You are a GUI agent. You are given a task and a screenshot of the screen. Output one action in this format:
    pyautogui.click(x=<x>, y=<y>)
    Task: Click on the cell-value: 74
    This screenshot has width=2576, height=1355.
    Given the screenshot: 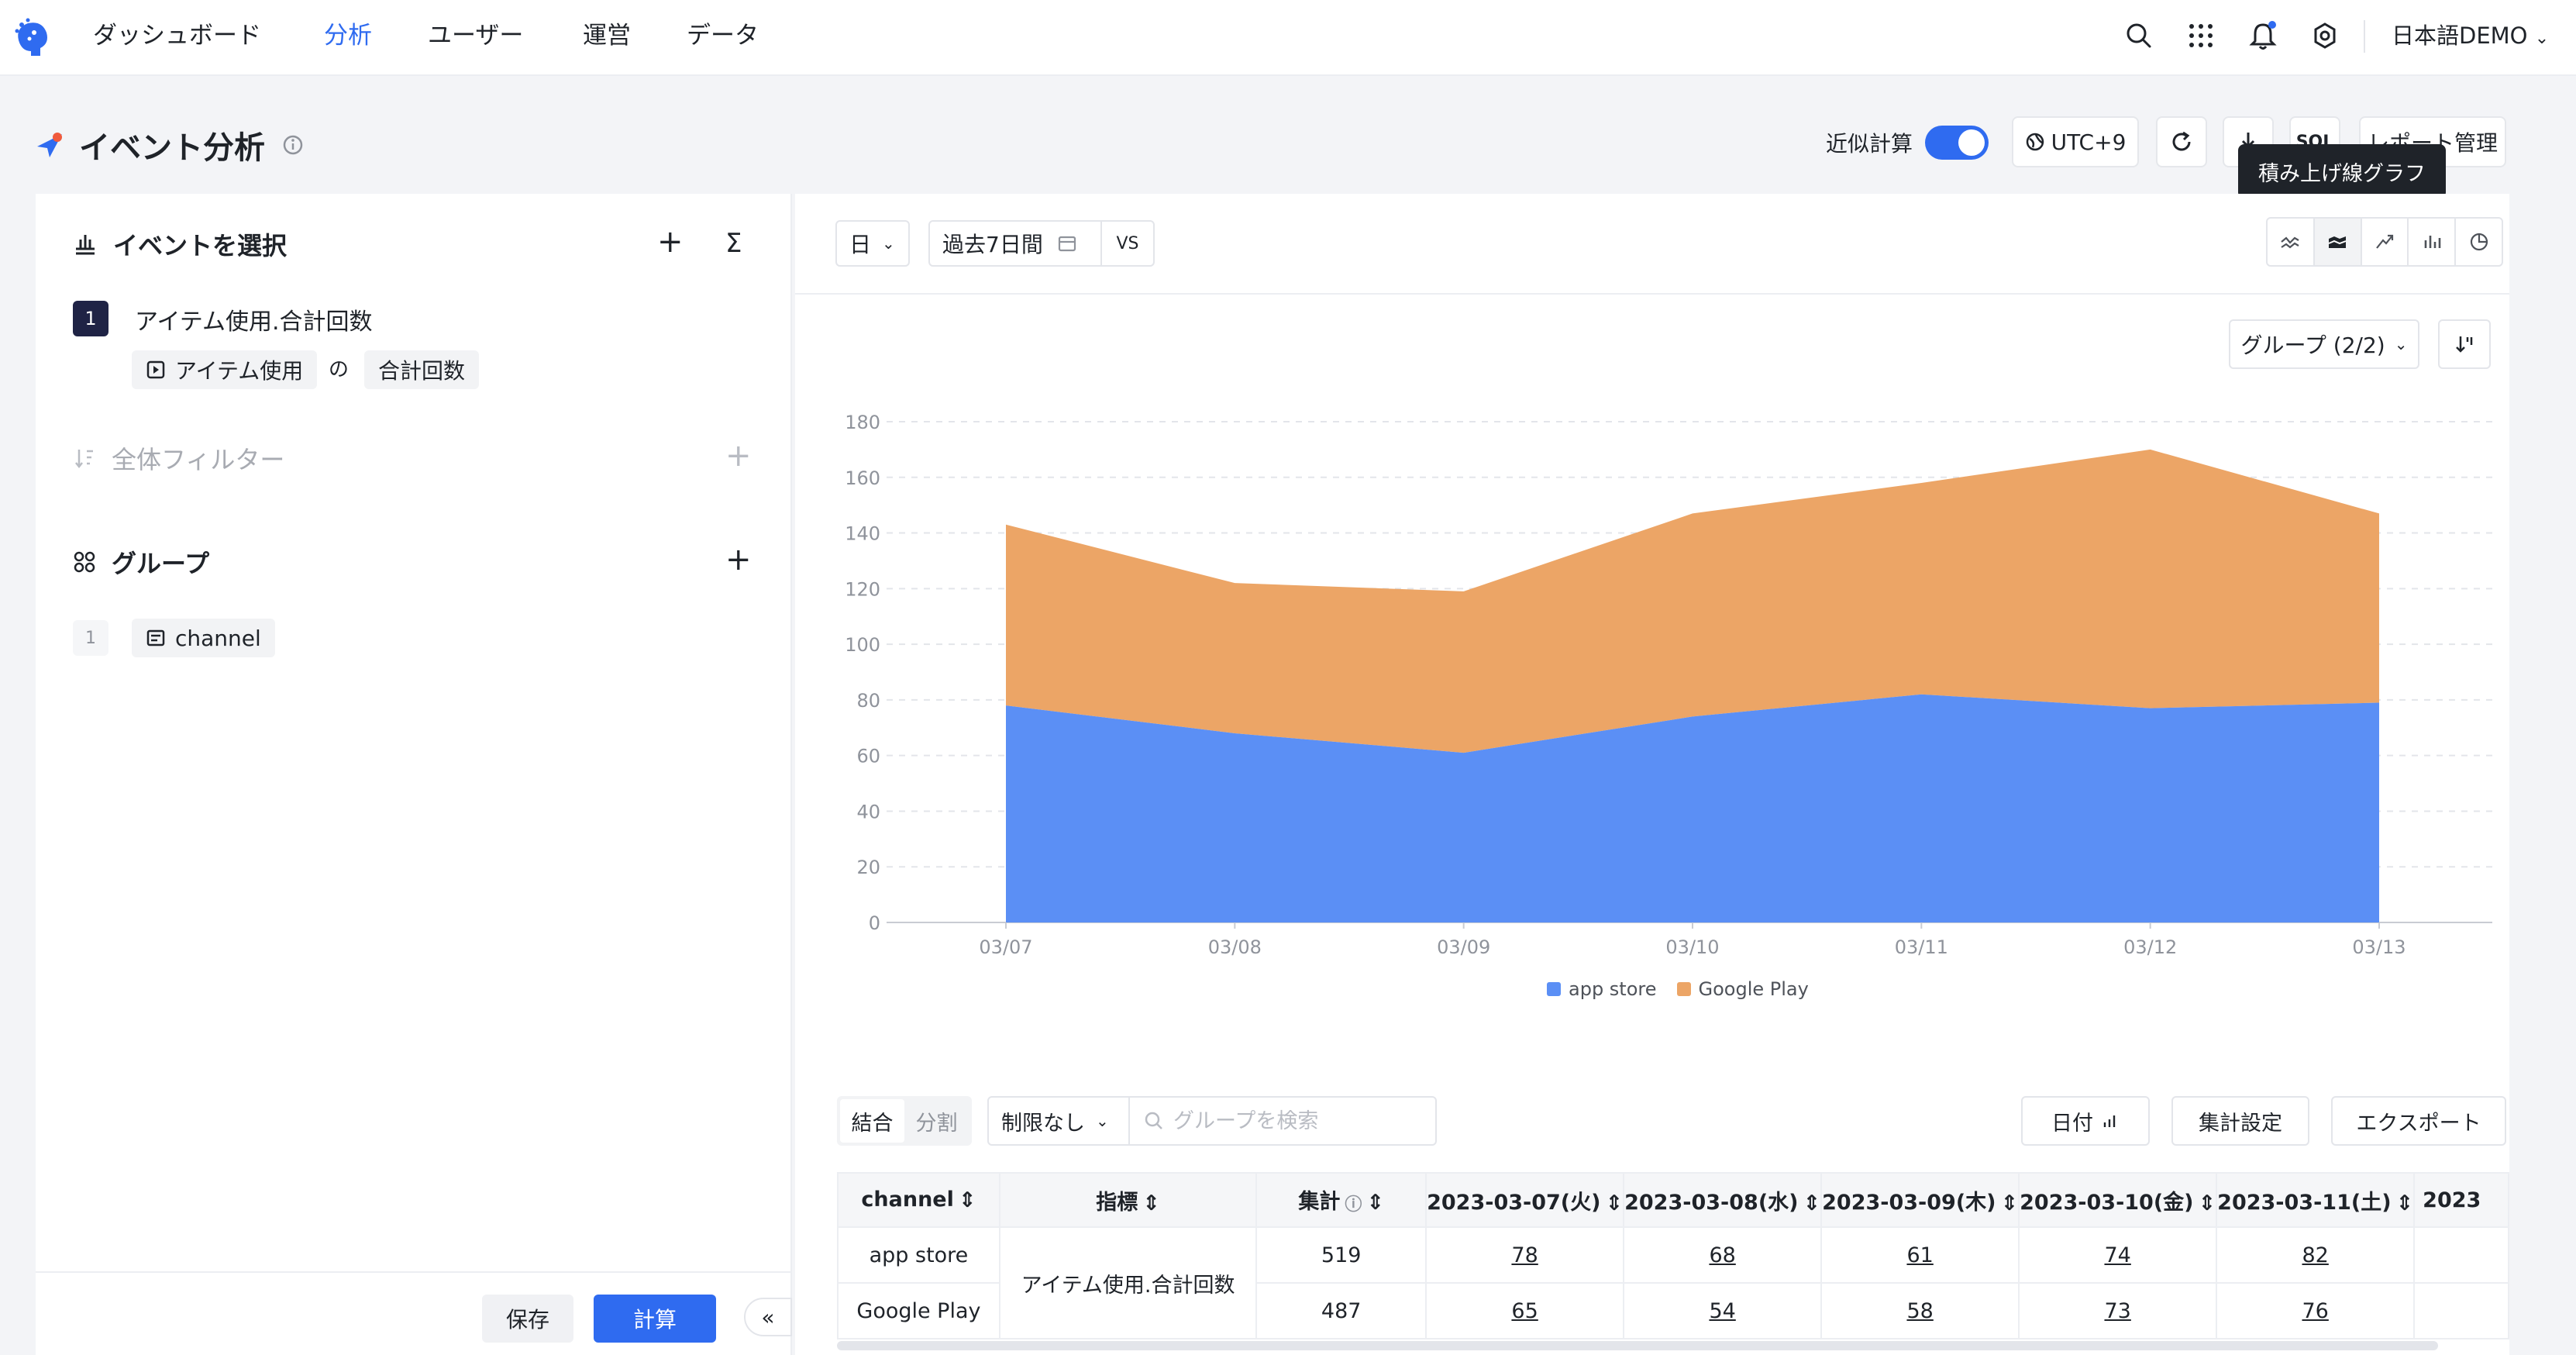 What is the action you would take?
    pyautogui.click(x=2118, y=1255)
    